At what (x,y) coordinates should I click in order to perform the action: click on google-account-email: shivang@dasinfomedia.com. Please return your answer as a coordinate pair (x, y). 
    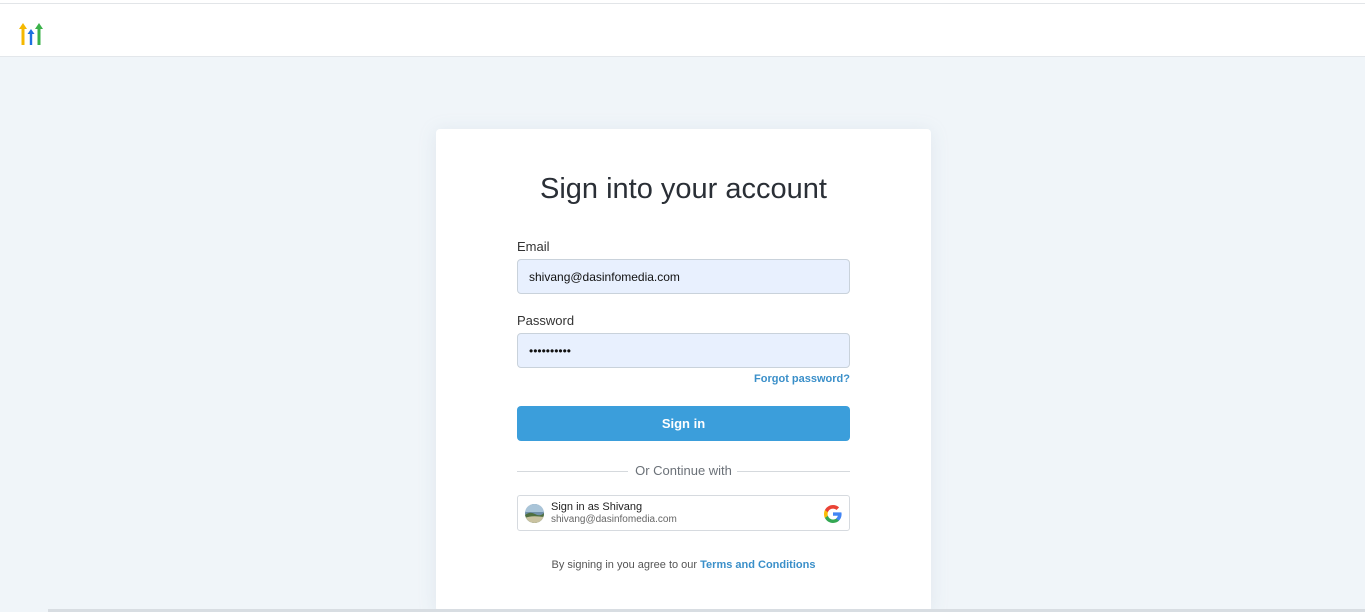
    Looking at the image, I should click on (614, 519).